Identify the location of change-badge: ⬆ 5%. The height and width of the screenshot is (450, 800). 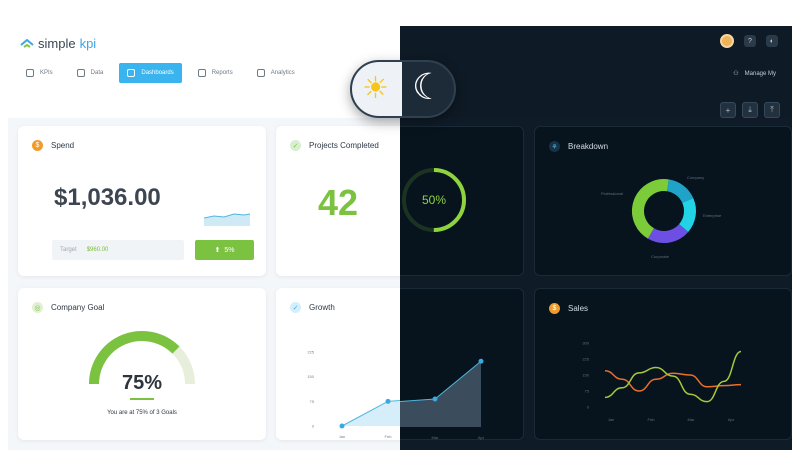
(224, 250).